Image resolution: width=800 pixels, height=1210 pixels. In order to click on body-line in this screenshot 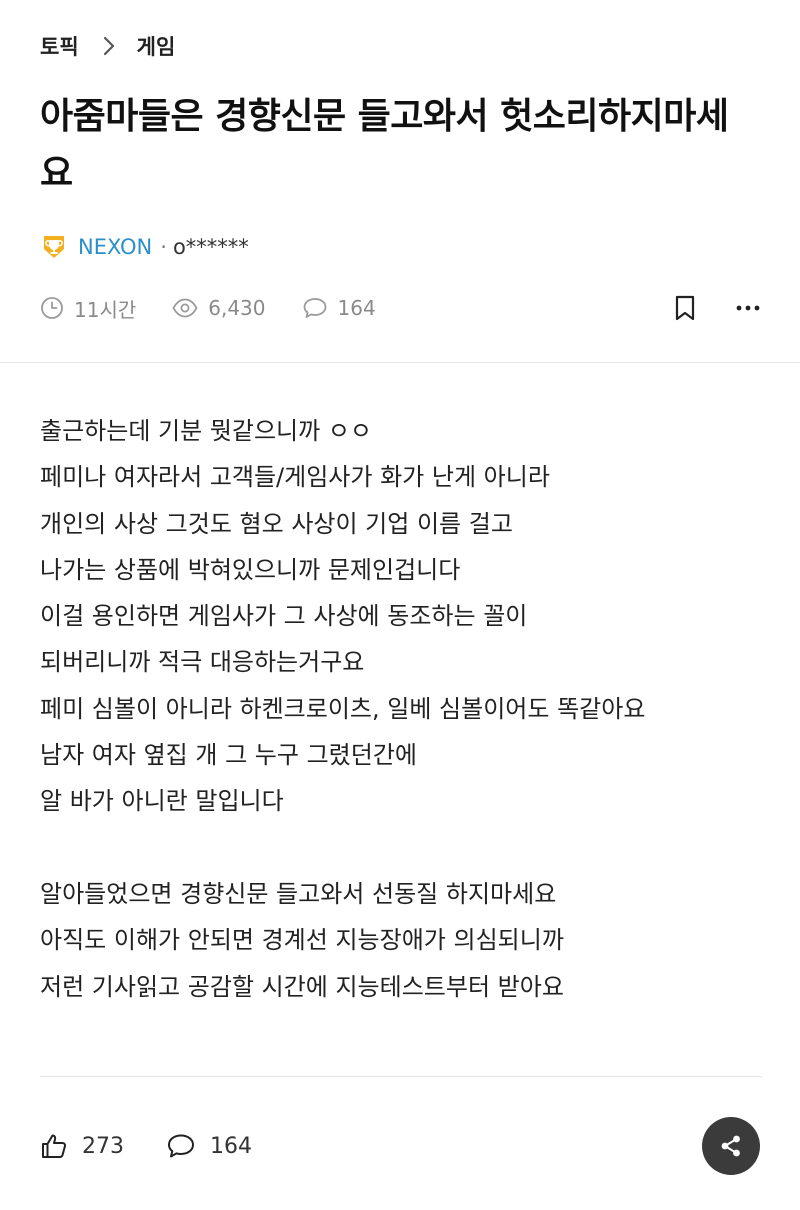, I will do `click(405, 848)`.